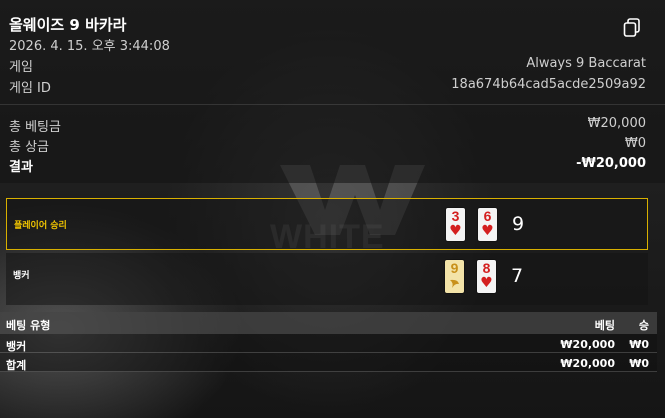 This screenshot has height=418, width=665. Describe the element at coordinates (21, 167) in the screenshot. I see `summary-label: 결과` at that location.